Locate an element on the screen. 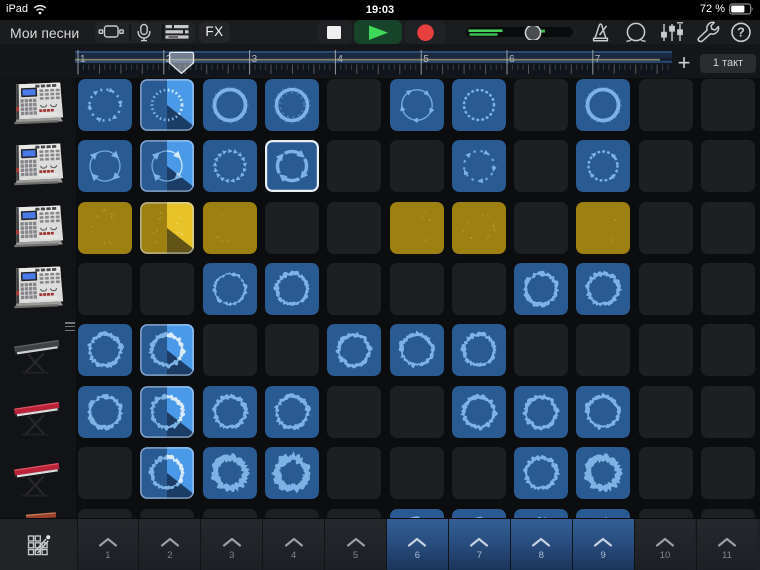 This screenshot has height=570, width=760. svg-text: 1 is located at coordinates (83, 59).